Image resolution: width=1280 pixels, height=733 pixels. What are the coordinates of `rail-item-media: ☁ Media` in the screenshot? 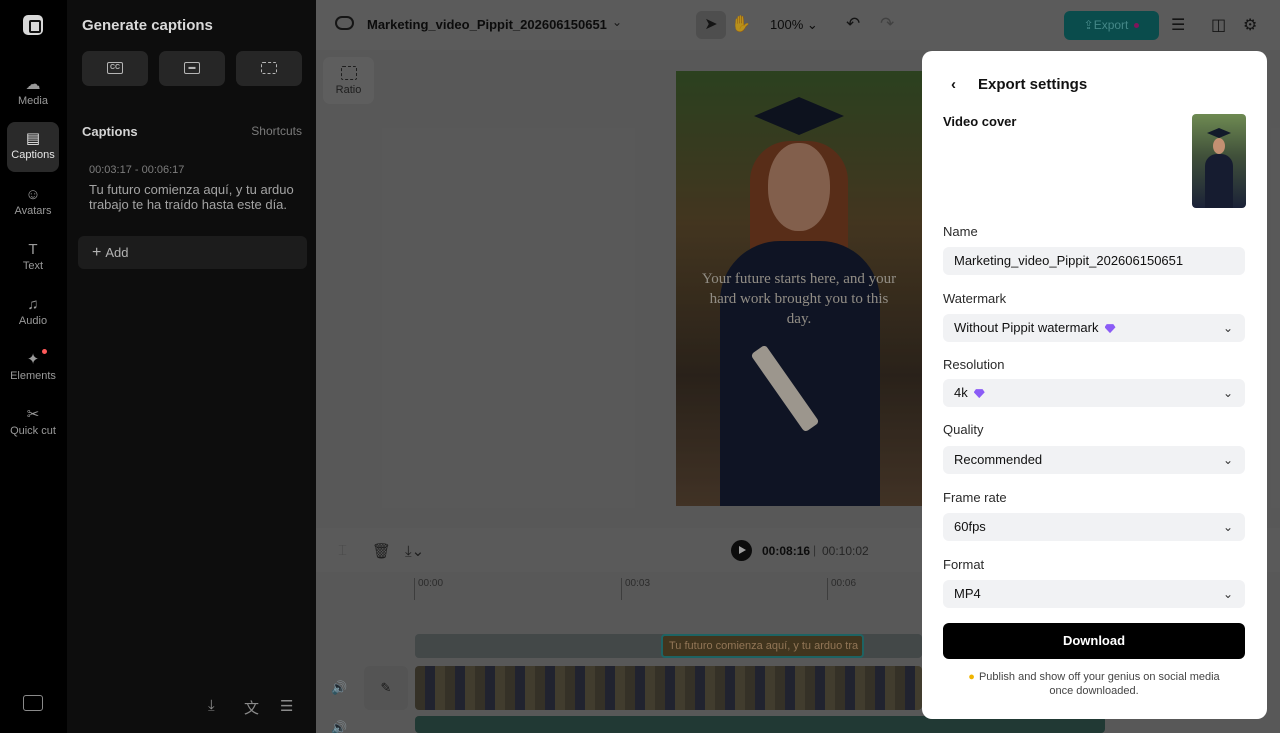 It's located at (33, 93).